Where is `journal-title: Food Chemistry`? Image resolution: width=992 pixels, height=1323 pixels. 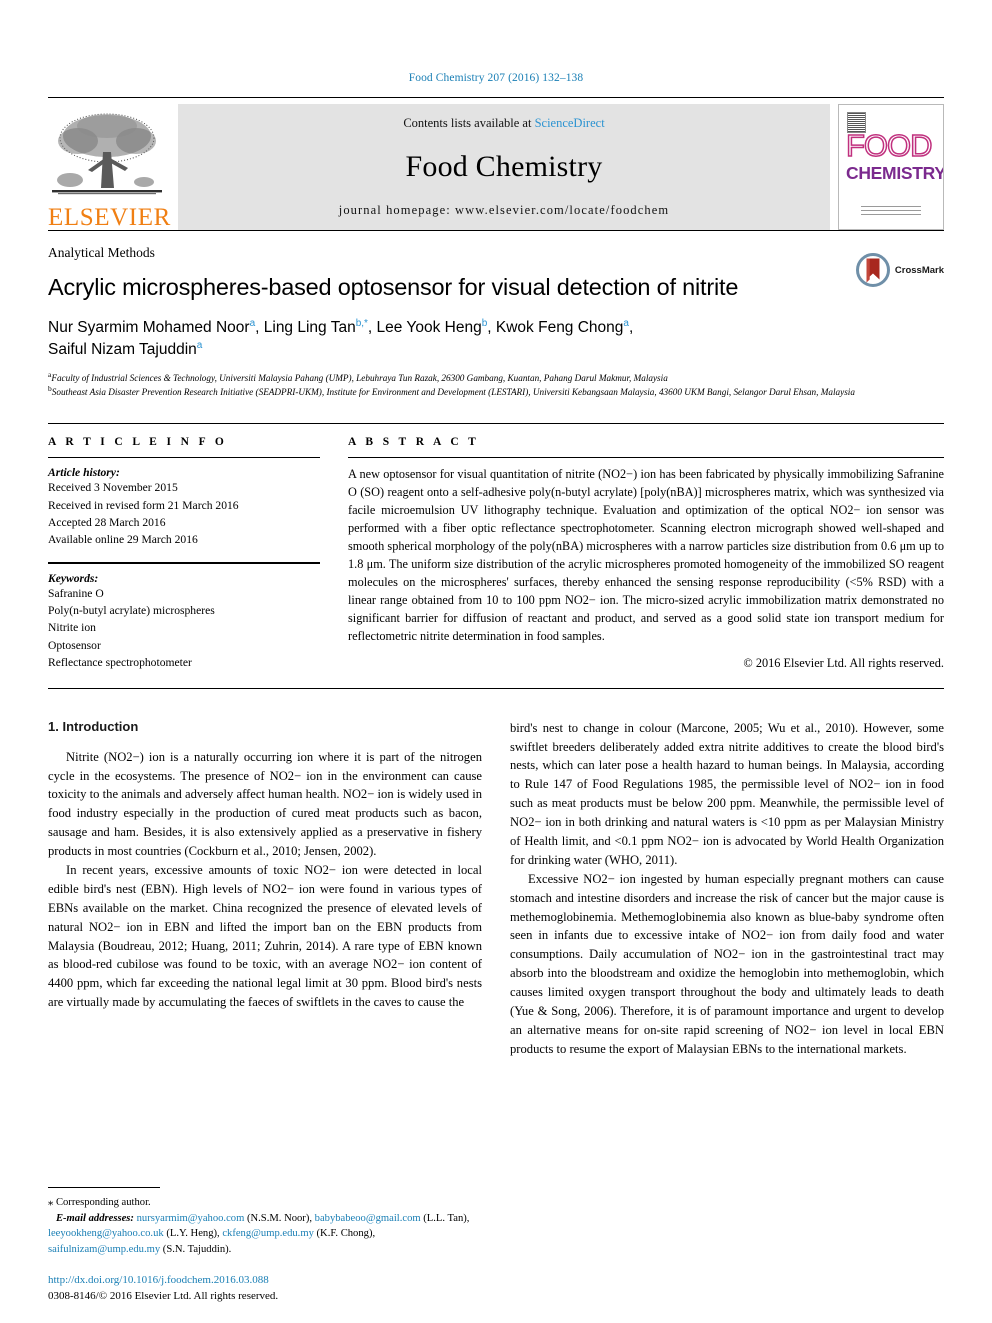 journal-title: Food Chemistry is located at coordinates (504, 166).